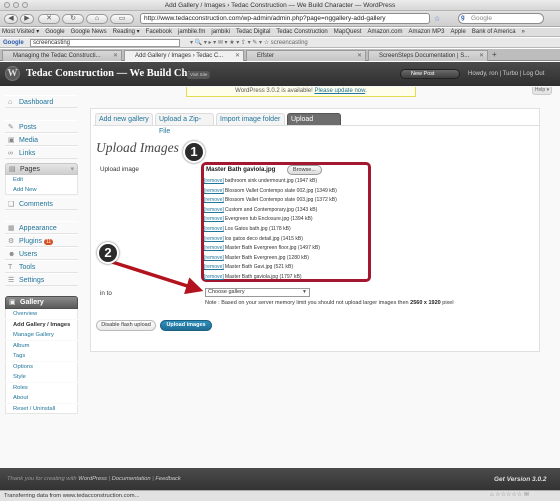  I want to click on callout-2-arrow, so click(157, 277).